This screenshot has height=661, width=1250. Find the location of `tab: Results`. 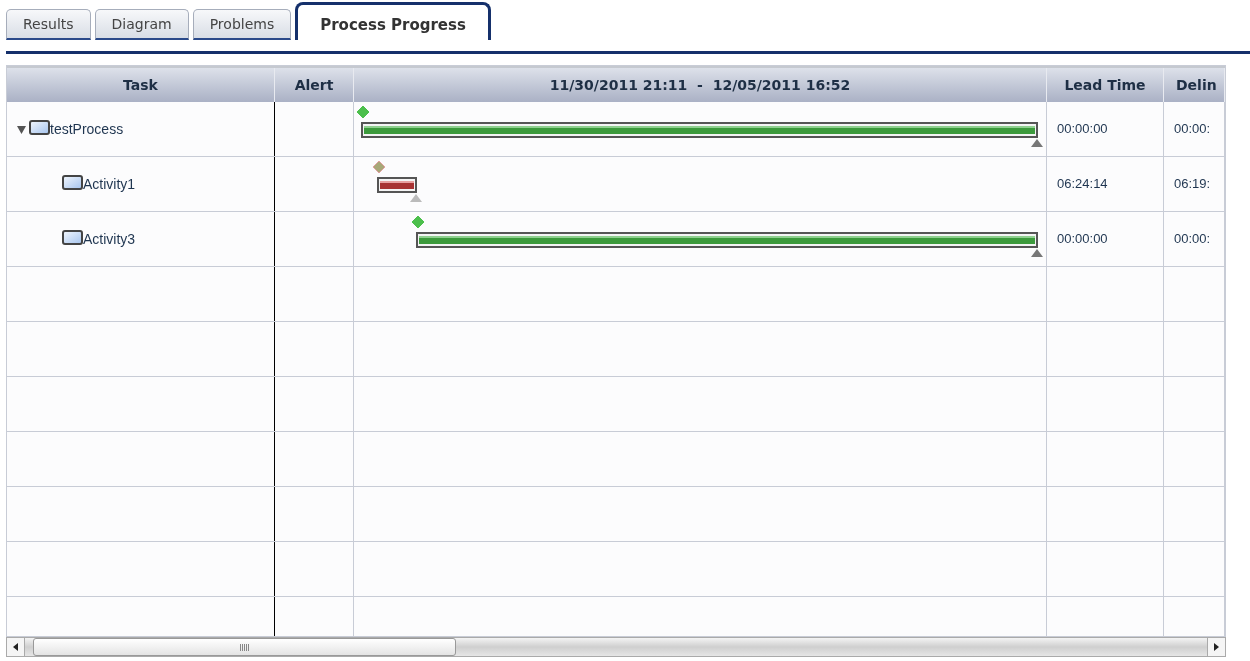

tab: Results is located at coordinates (48, 24).